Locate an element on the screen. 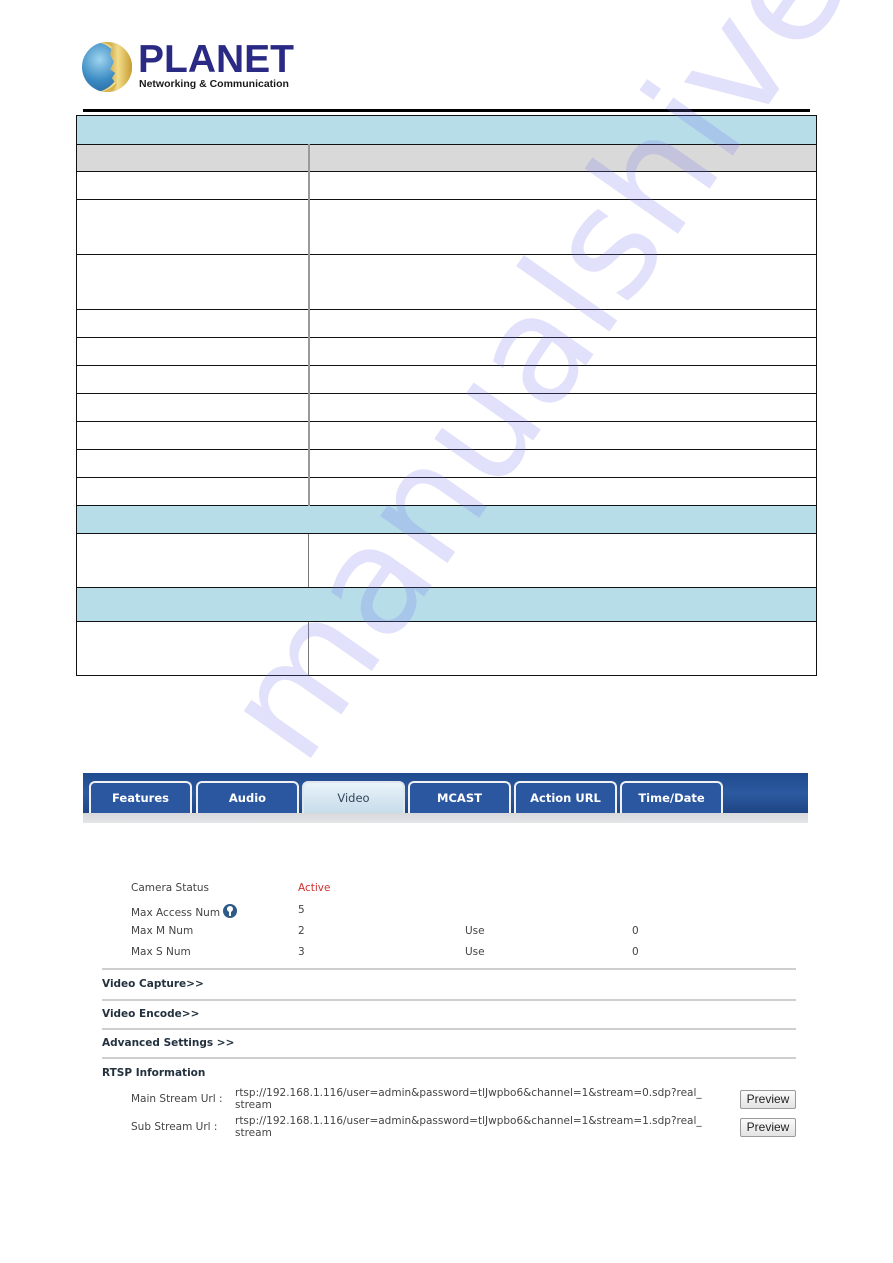  tab-features: Features is located at coordinates (140, 797).